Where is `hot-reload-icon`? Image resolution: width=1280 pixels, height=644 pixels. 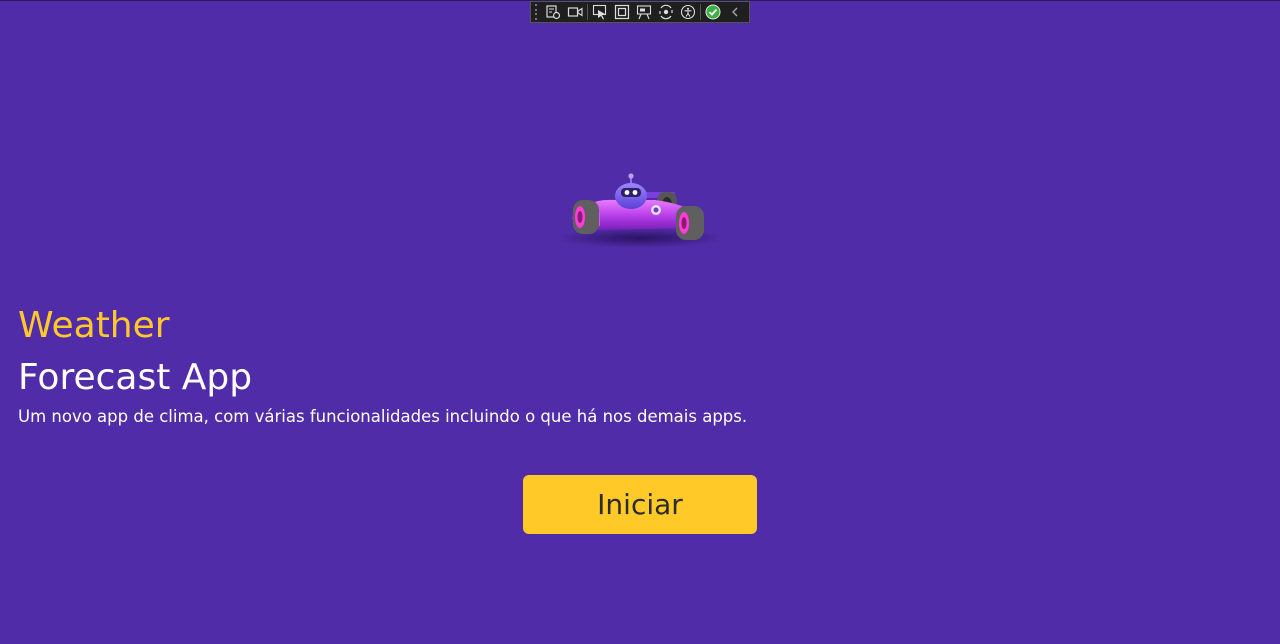 hot-reload-icon is located at coordinates (666, 12).